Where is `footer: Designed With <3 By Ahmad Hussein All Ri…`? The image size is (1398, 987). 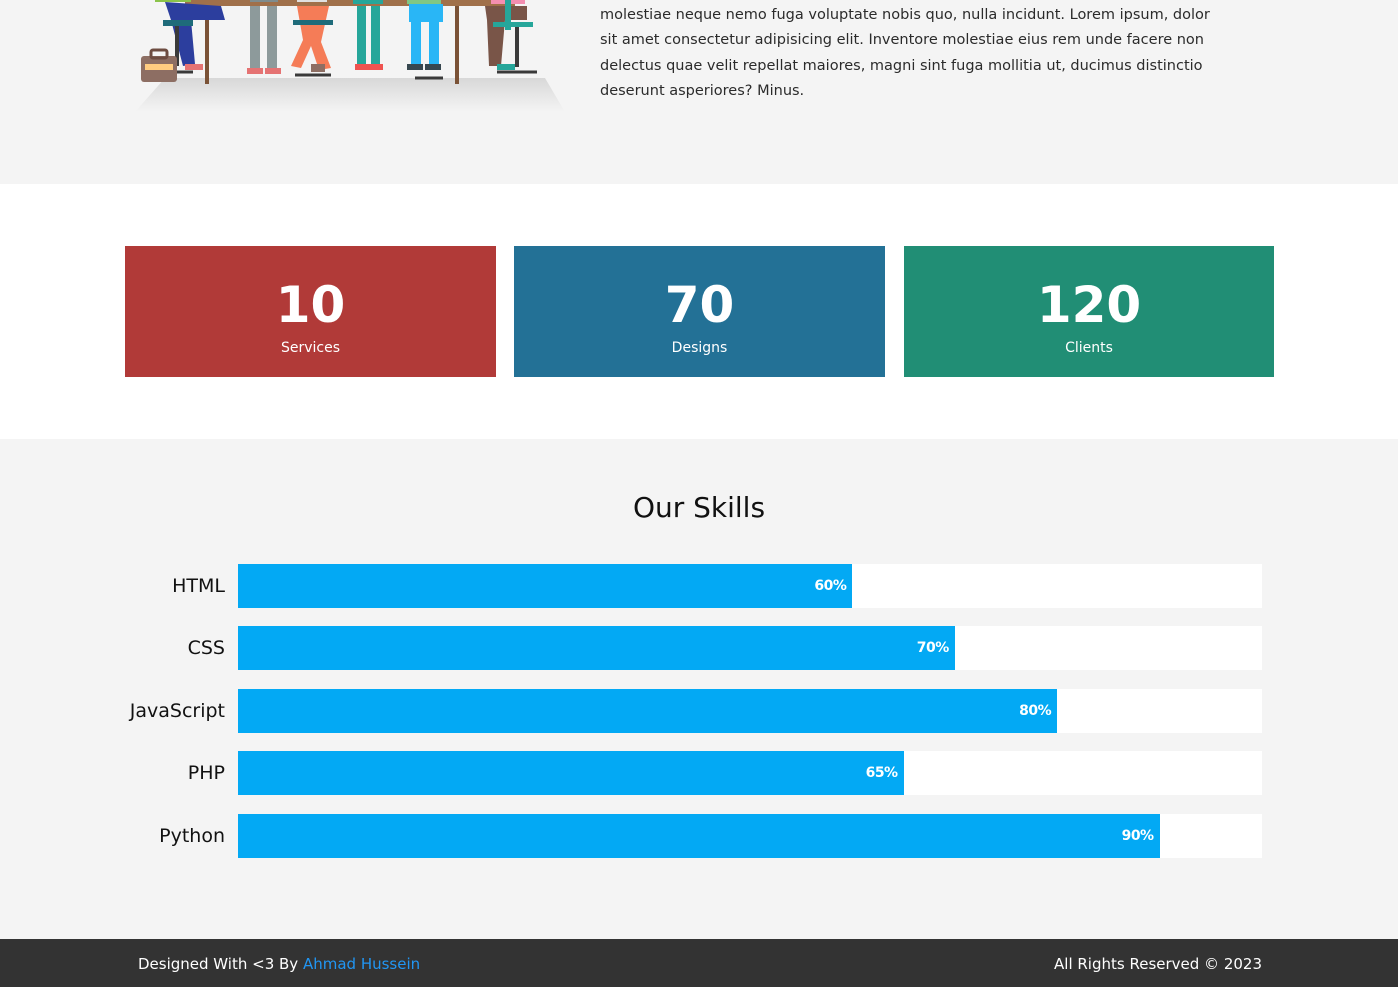 footer: Designed With <3 By Ahmad Hussein All Ri… is located at coordinates (699, 963).